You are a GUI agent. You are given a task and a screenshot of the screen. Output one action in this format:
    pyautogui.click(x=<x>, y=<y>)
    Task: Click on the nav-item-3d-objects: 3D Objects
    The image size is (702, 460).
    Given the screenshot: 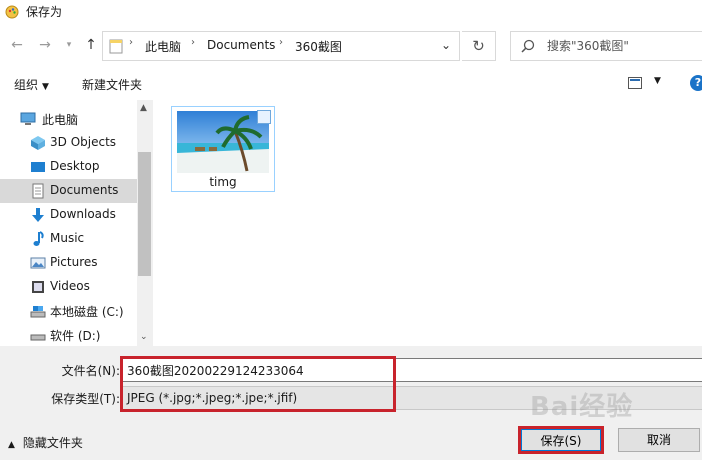 What is the action you would take?
    pyautogui.click(x=68, y=143)
    